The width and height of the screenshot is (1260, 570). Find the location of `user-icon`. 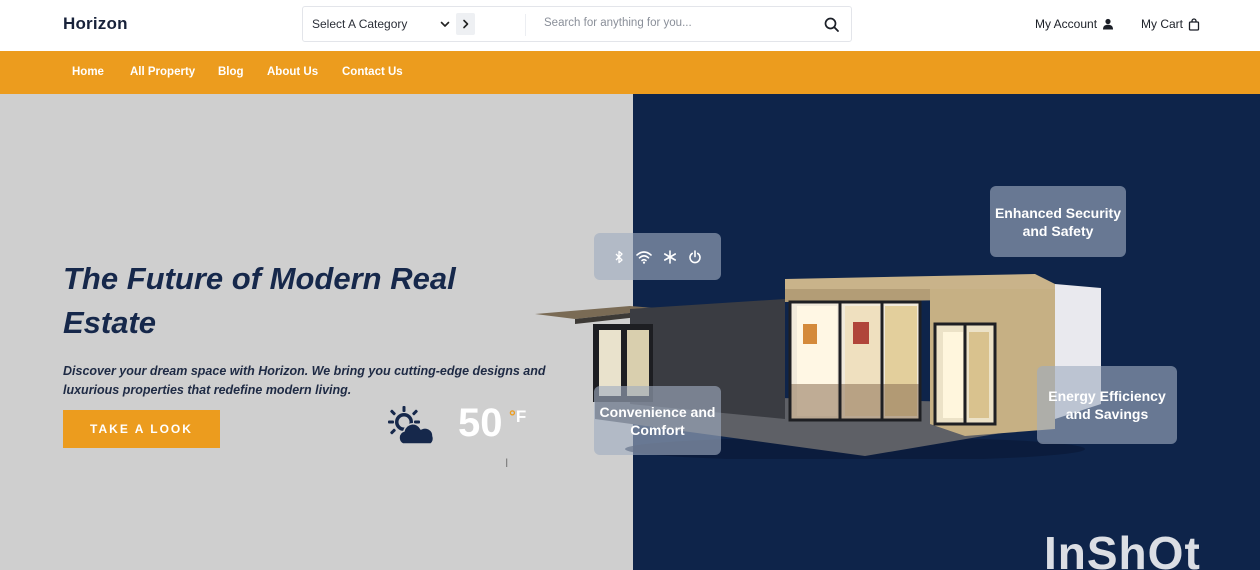

user-icon is located at coordinates (1108, 24).